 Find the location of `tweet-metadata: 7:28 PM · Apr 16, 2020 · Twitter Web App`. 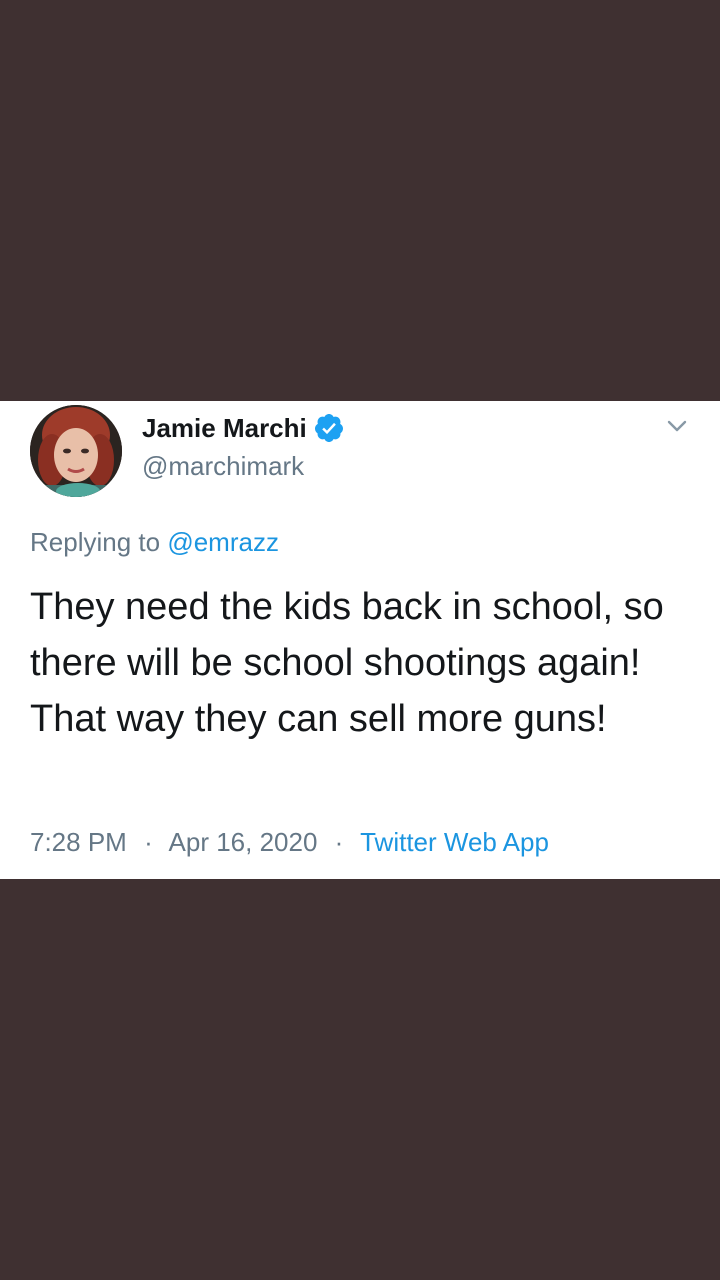

tweet-metadata: 7:28 PM · Apr 16, 2020 · Twitter Web App is located at coordinates (289, 842).